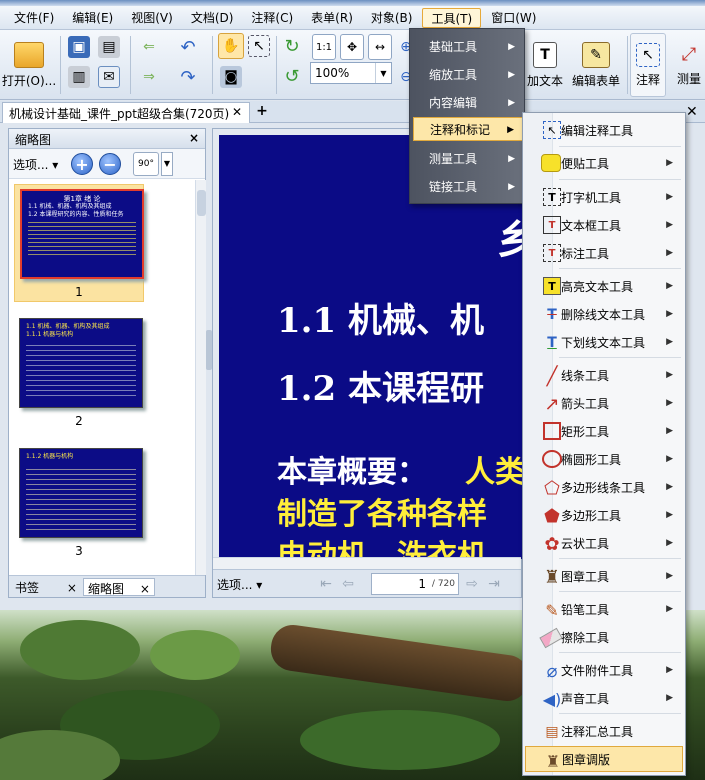  What do you see at coordinates (149, 47) in the screenshot?
I see `back-button: ⇐` at bounding box center [149, 47].